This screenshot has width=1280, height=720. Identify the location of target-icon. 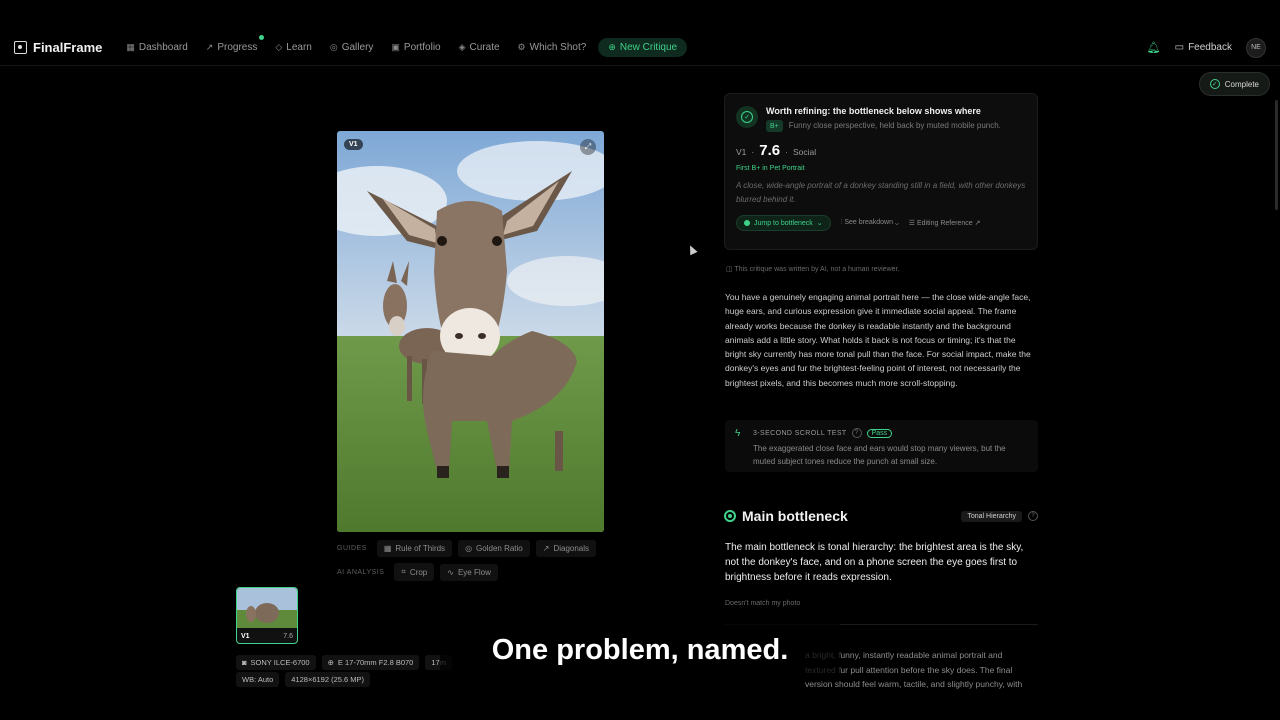
(730, 516).